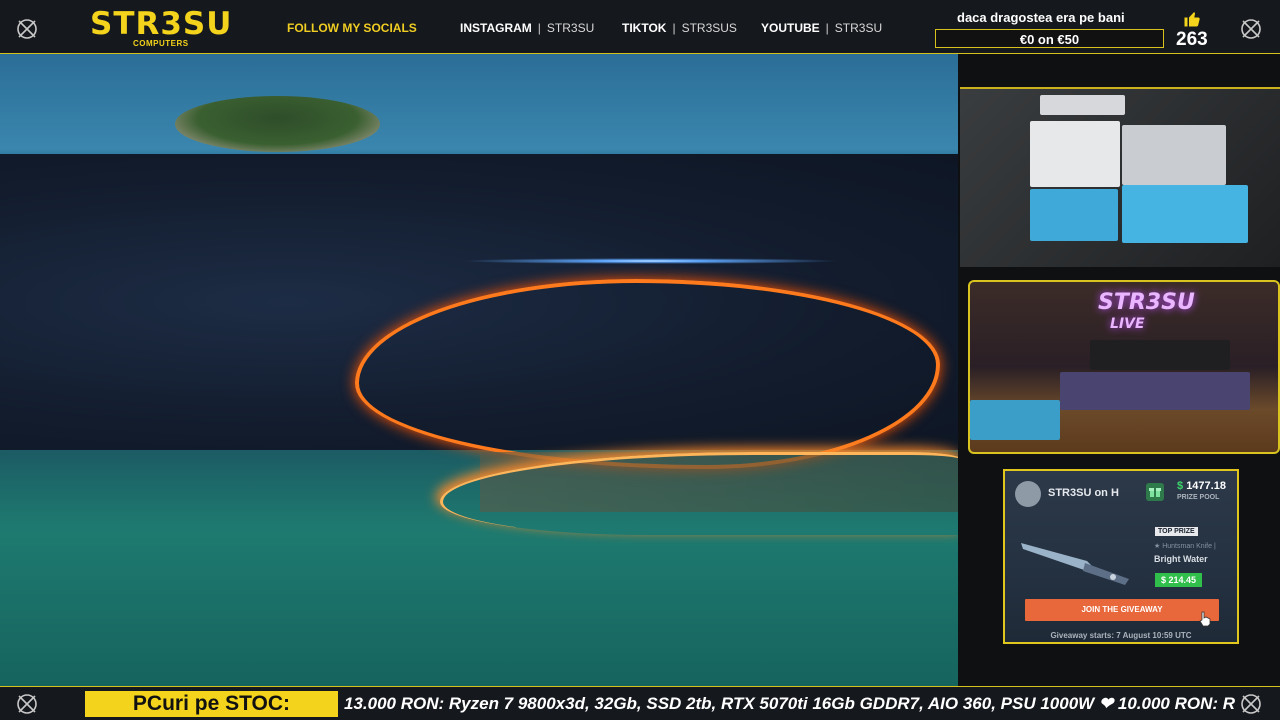 This screenshot has height=720, width=1280. What do you see at coordinates (1122, 610) in the screenshot?
I see `join-giveaway-button: JOIN THE GIVEAWAY` at bounding box center [1122, 610].